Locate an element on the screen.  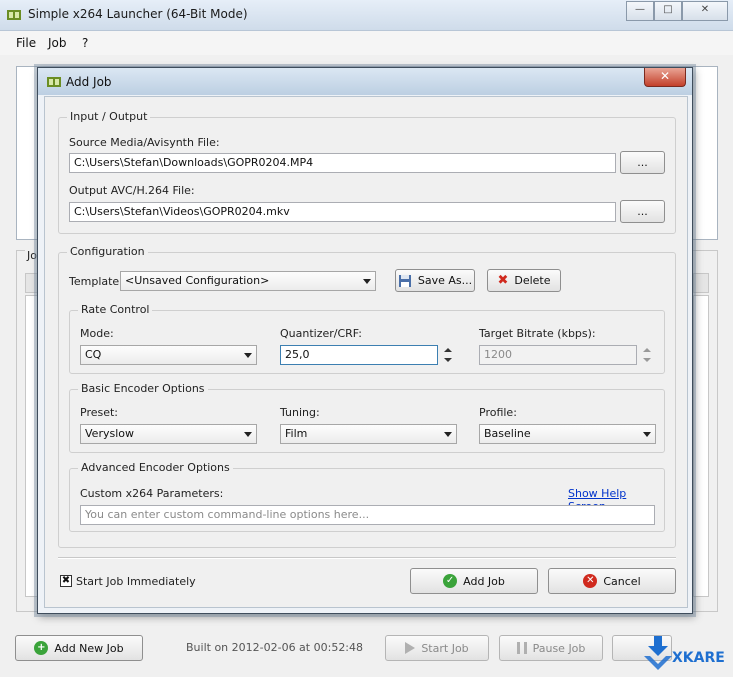
tuning-select: Film is located at coordinates (368, 434).